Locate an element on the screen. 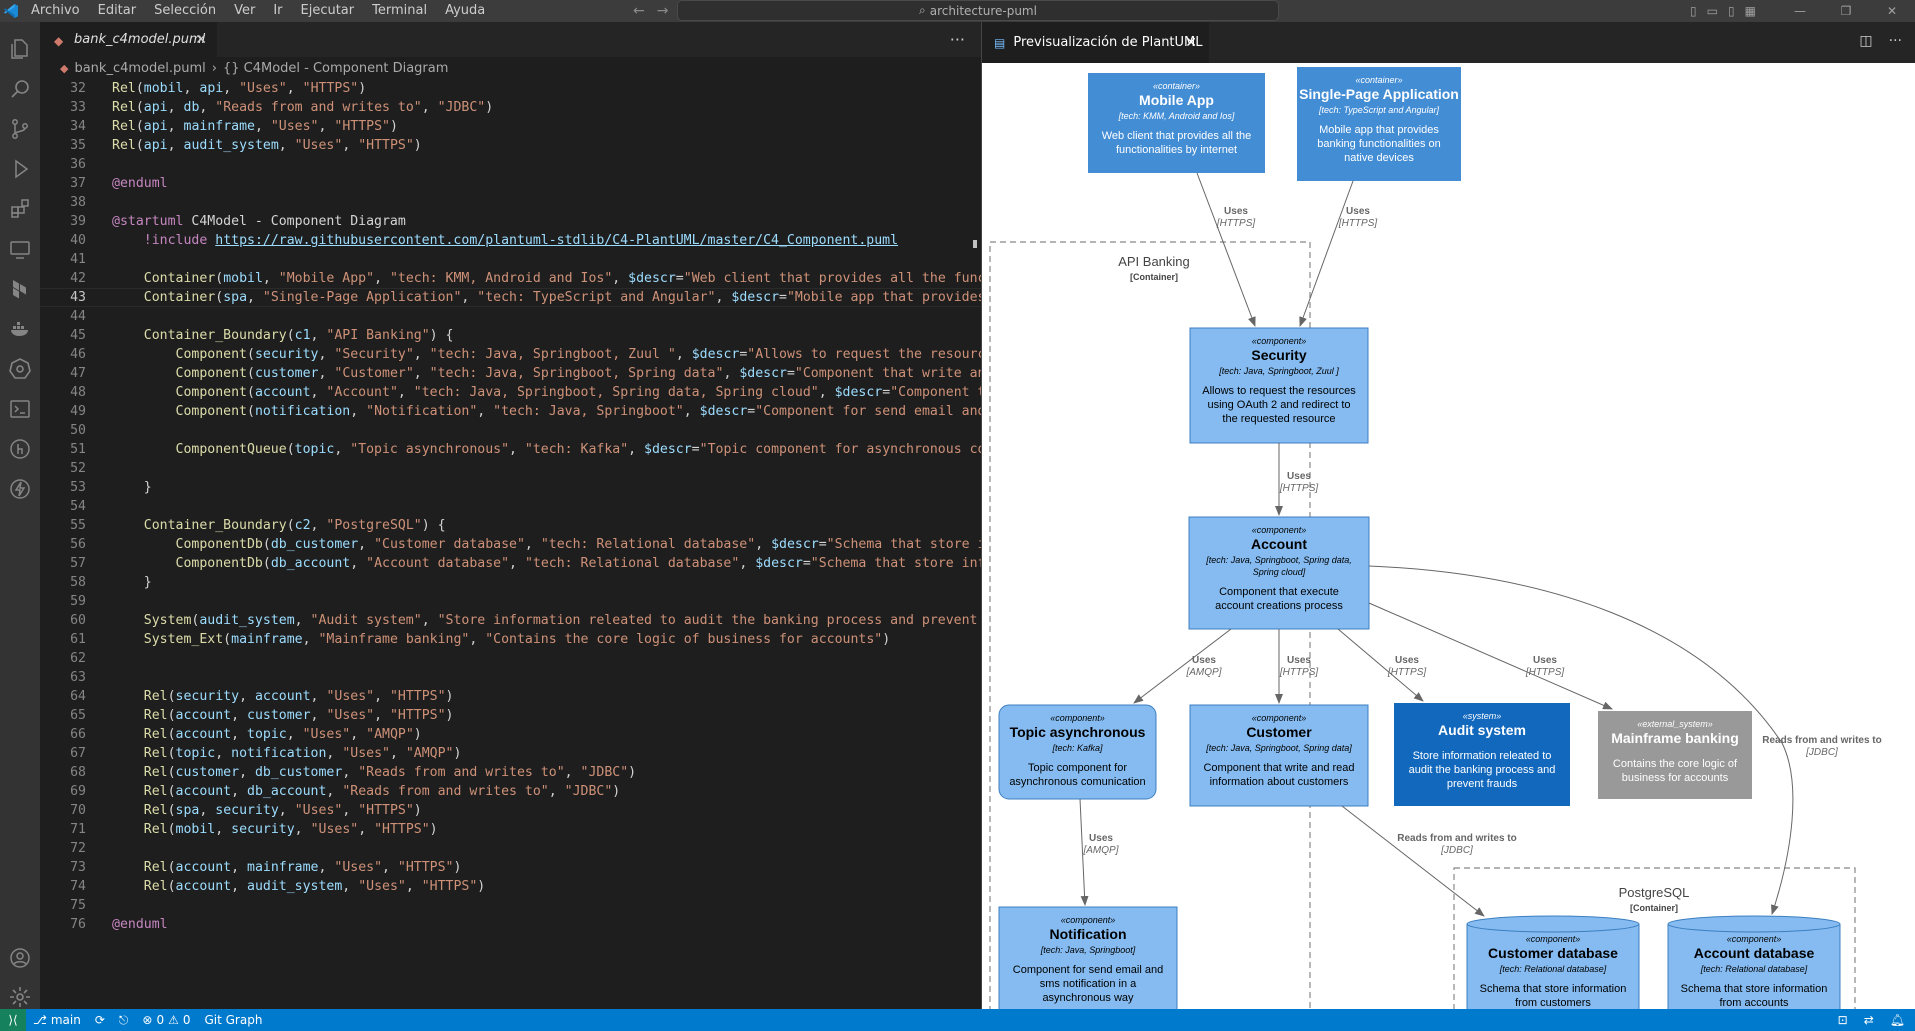  menu-ver: Ver is located at coordinates (244, 11).